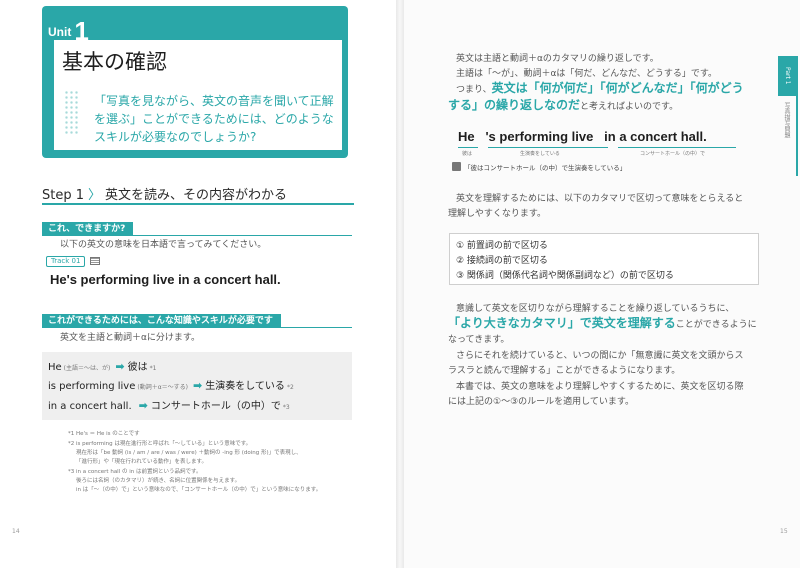 The width and height of the screenshot is (800, 568). Describe the element at coordinates (673, 154) in the screenshot. I see `chunk-label: コンサートホール（の中）で` at that location.